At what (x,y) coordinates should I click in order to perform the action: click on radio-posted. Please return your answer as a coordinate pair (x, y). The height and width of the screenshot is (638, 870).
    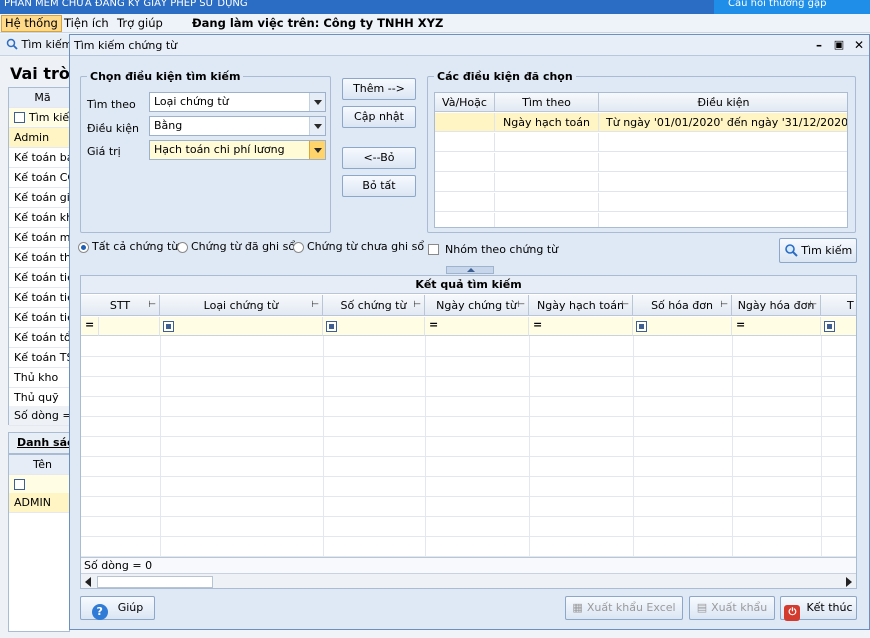
    Looking at the image, I should click on (182, 247).